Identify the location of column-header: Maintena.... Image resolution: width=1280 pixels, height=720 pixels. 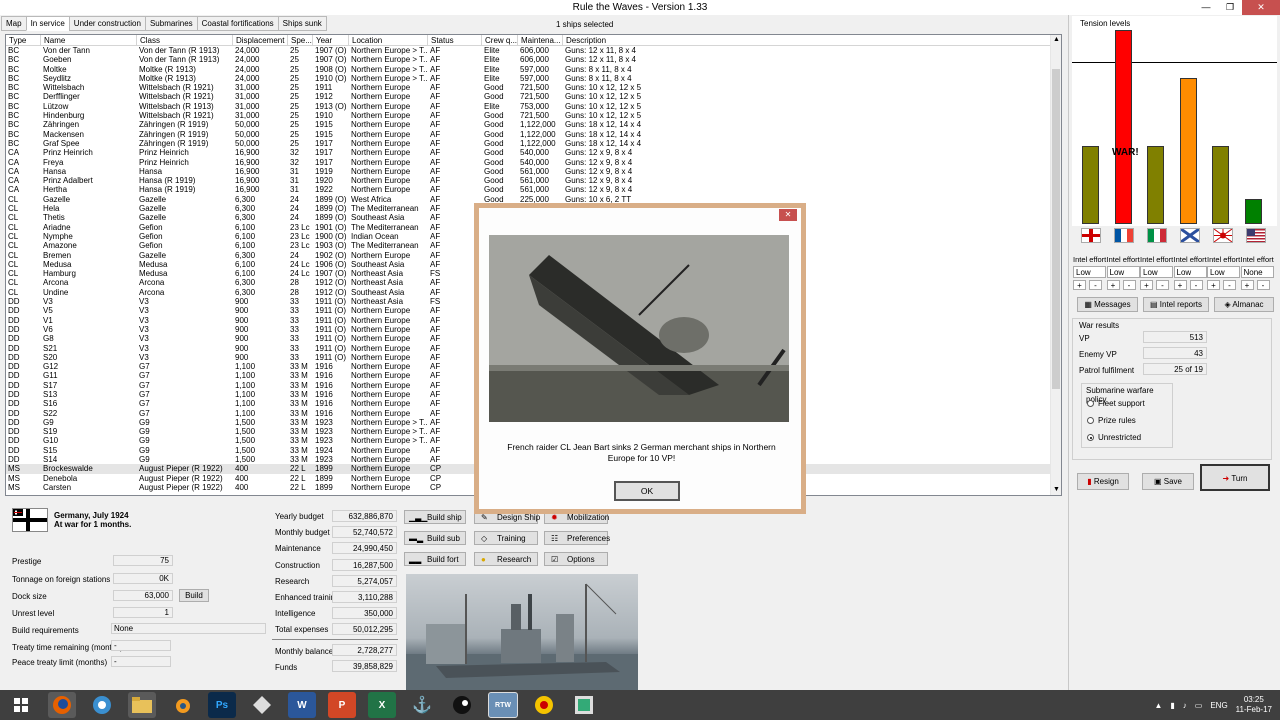
(540, 40).